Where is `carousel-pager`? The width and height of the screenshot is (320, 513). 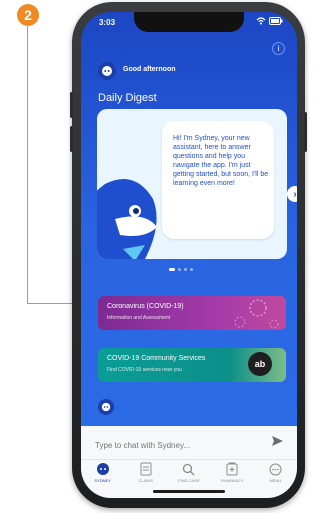
carousel-pager is located at coordinates (181, 269).